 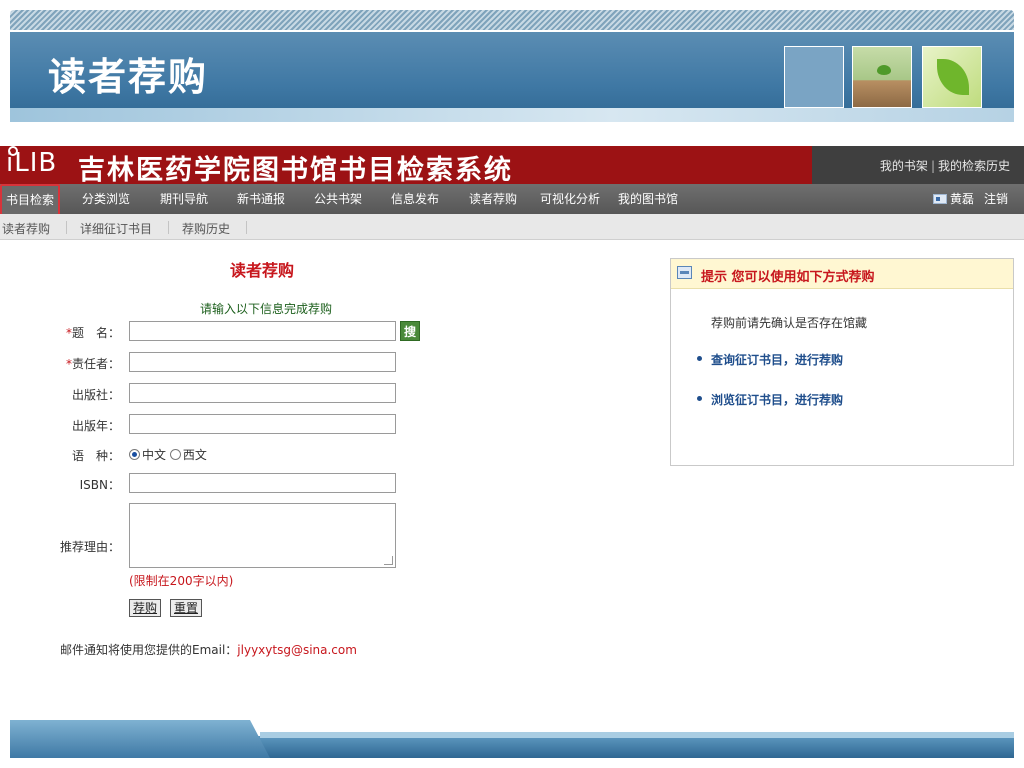 What do you see at coordinates (904, 166) in the screenshot?
I see `my-bookshelf-link: 我的书架` at bounding box center [904, 166].